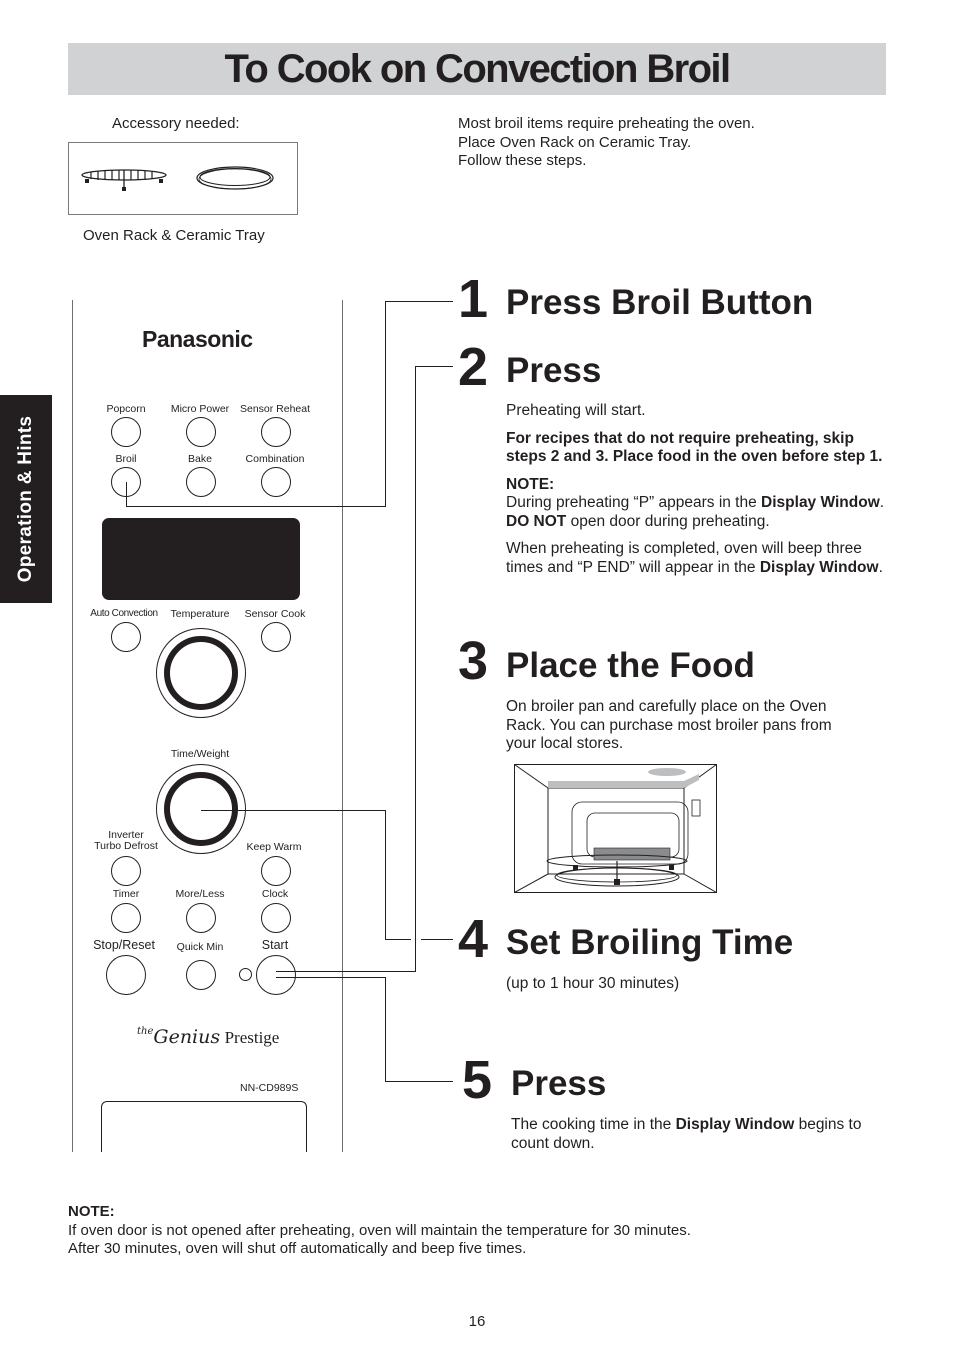  I want to click on note-text: open door during preheating., so click(668, 521).